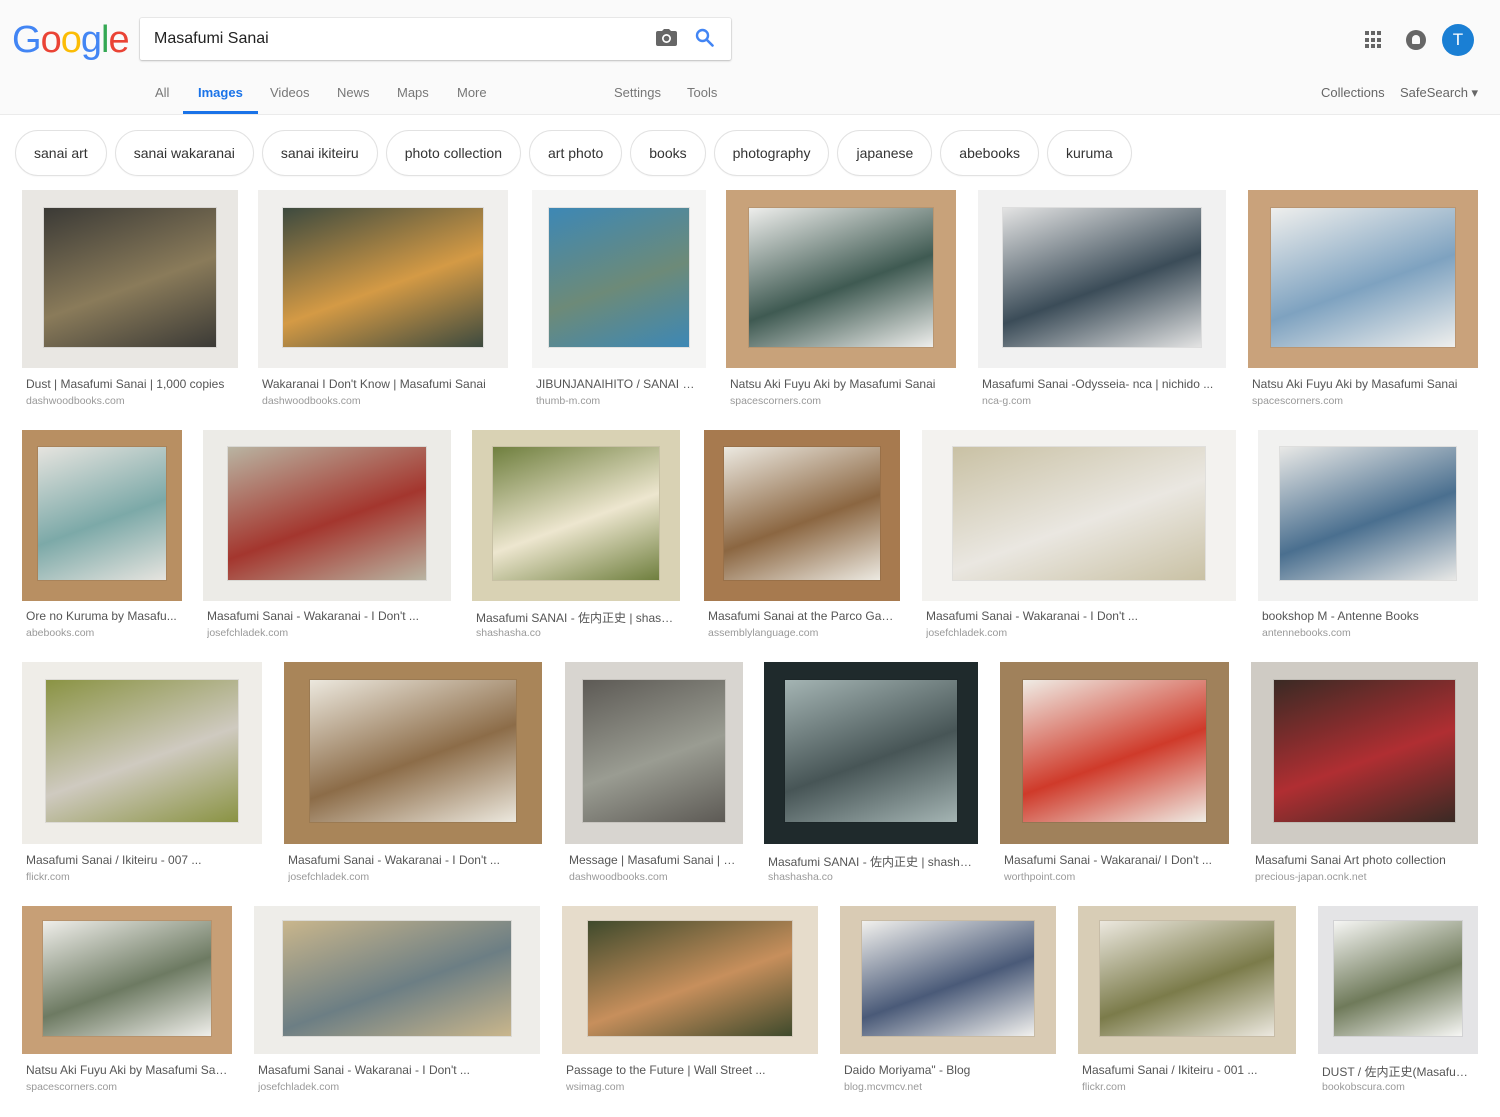 The height and width of the screenshot is (1117, 1500). I want to click on image-result: Ore no Kuruma by Masafu... abebooks.com, so click(102, 536).